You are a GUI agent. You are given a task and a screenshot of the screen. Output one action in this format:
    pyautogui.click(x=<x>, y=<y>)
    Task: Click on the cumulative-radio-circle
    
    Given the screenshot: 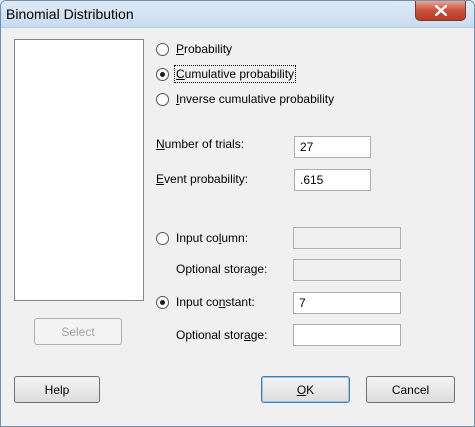 What is the action you would take?
    pyautogui.click(x=162, y=74)
    